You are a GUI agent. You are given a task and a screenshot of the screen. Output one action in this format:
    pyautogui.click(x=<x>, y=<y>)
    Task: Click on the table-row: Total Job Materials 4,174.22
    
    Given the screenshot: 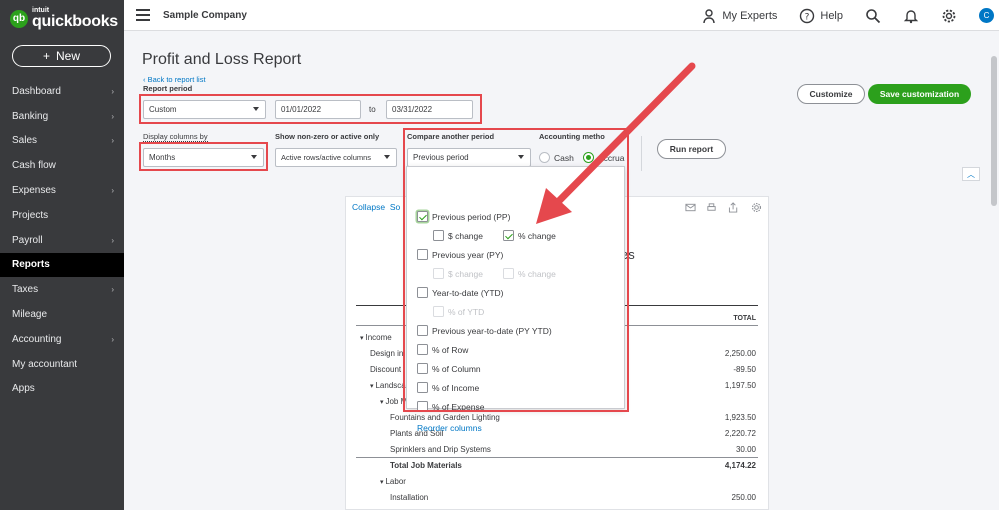 What is the action you would take?
    pyautogui.click(x=557, y=465)
    